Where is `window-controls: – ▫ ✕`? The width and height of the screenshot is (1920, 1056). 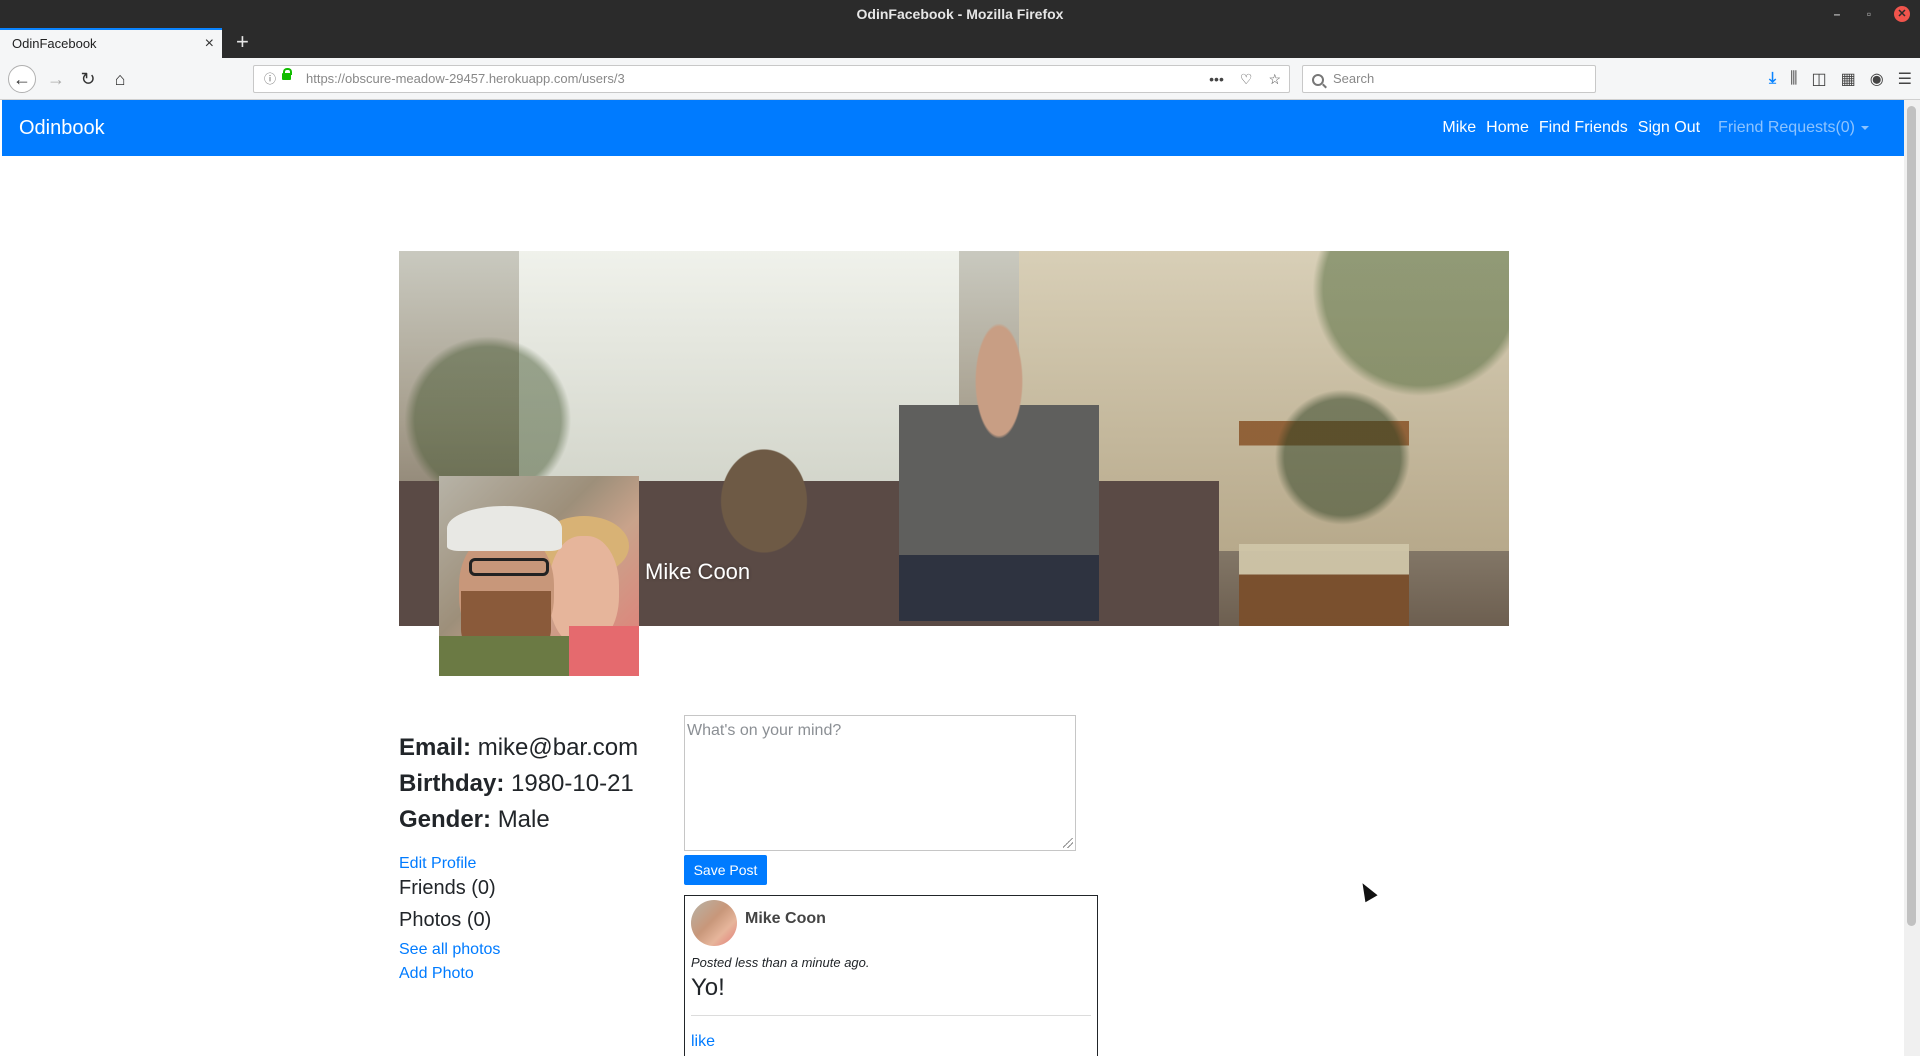
window-controls: – ▫ ✕ is located at coordinates (1870, 14).